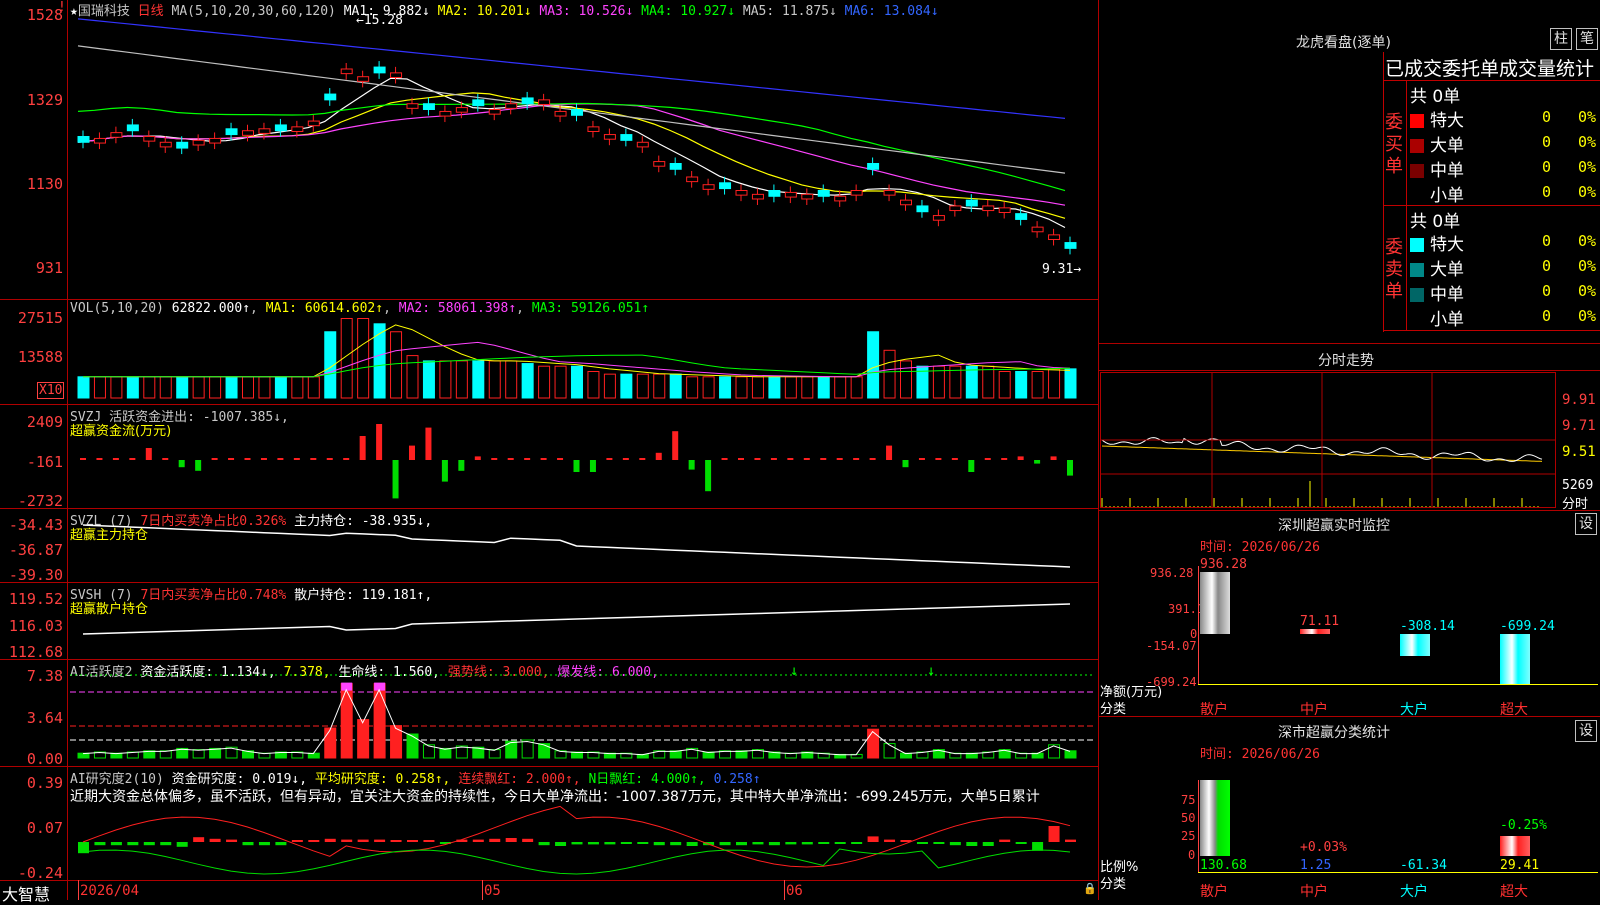 This screenshot has width=1600, height=905. Describe the element at coordinates (1423, 865) in the screenshot. I see `category-value-3: -61.34` at that location.